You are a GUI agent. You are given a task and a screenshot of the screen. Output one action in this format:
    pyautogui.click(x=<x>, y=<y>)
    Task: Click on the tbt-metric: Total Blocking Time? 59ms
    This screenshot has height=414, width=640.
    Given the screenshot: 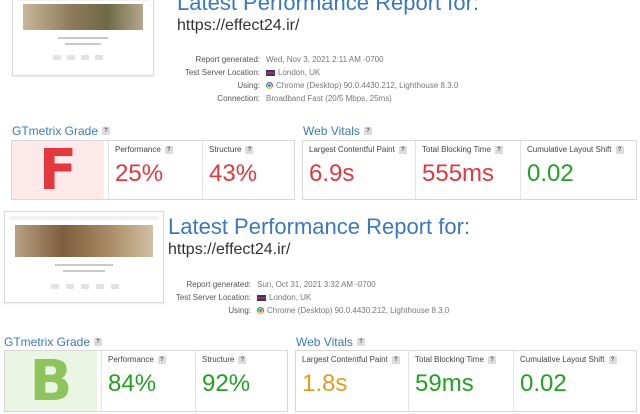 What is the action you would take?
    pyautogui.click(x=460, y=381)
    